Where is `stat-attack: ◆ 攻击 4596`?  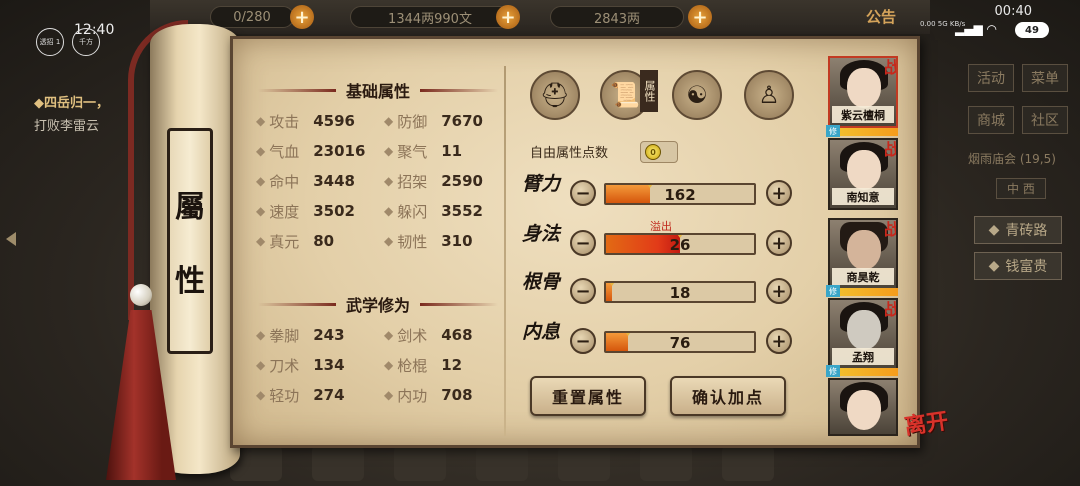 stat-attack: ◆ 攻击 4596 is located at coordinates (305, 121).